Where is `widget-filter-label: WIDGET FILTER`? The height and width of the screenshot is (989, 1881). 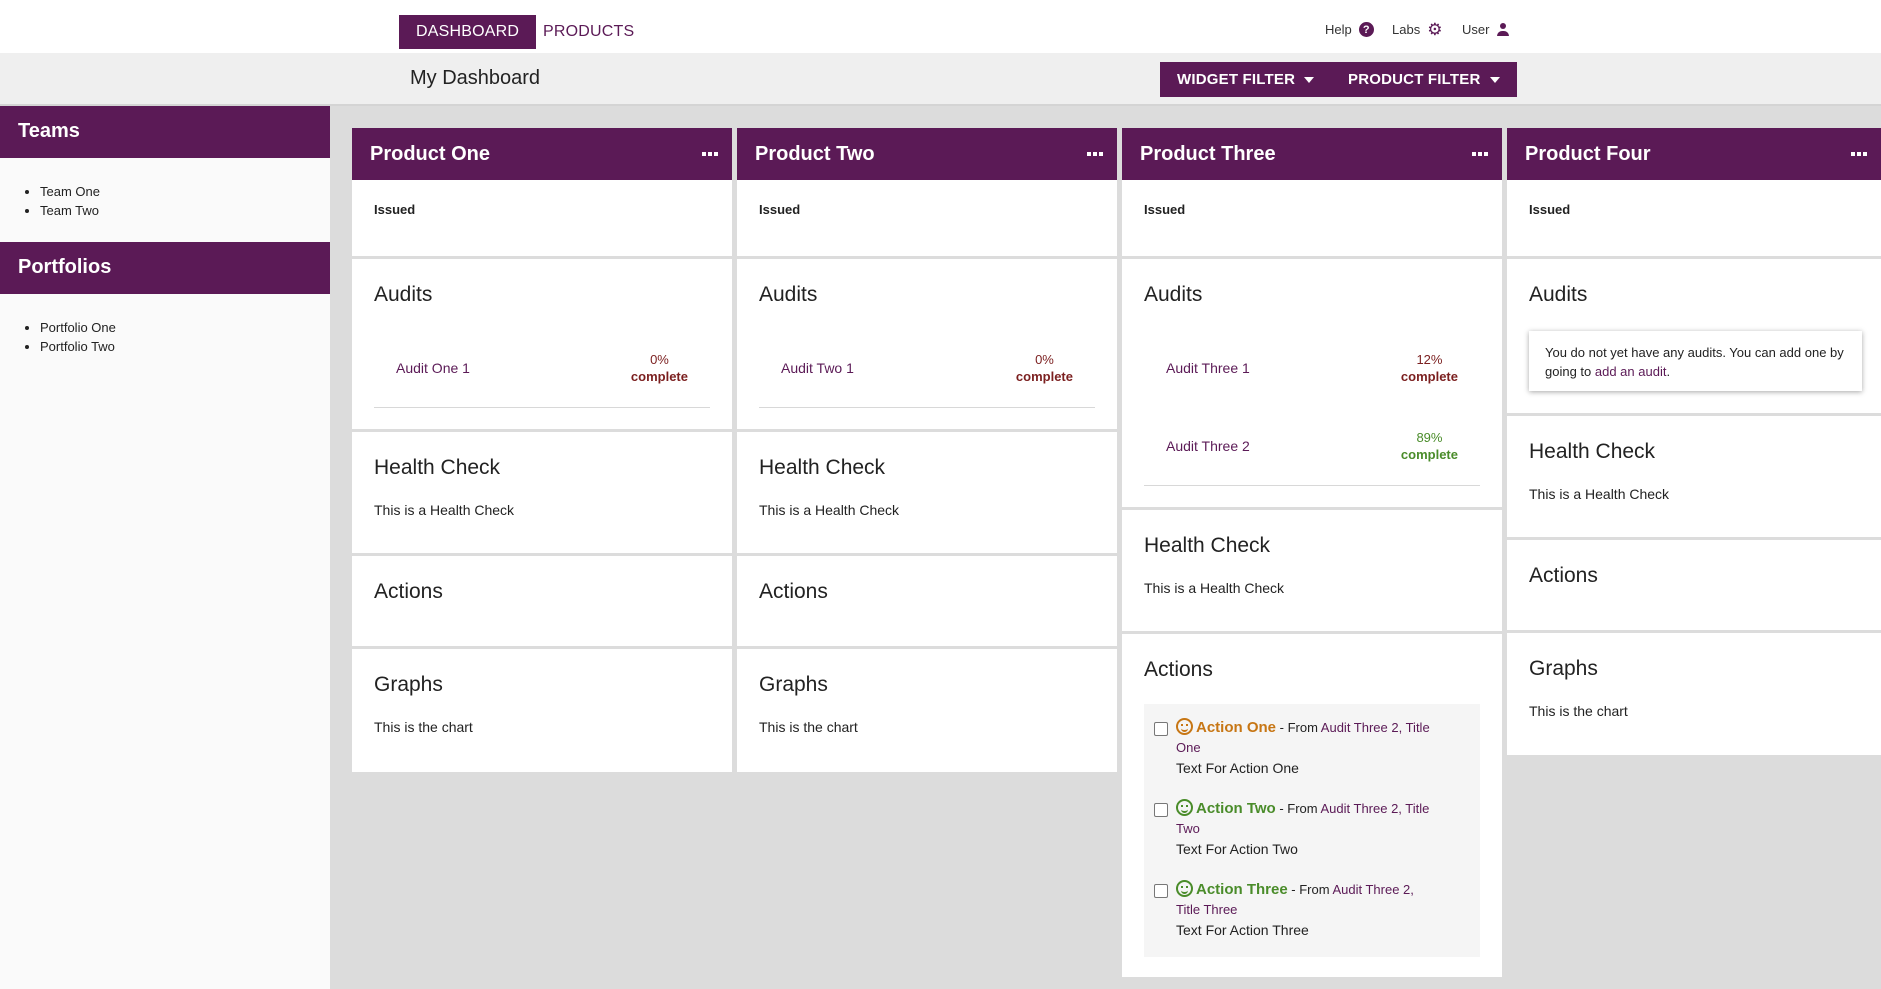
widget-filter-label: WIDGET FILTER is located at coordinates (1236, 79).